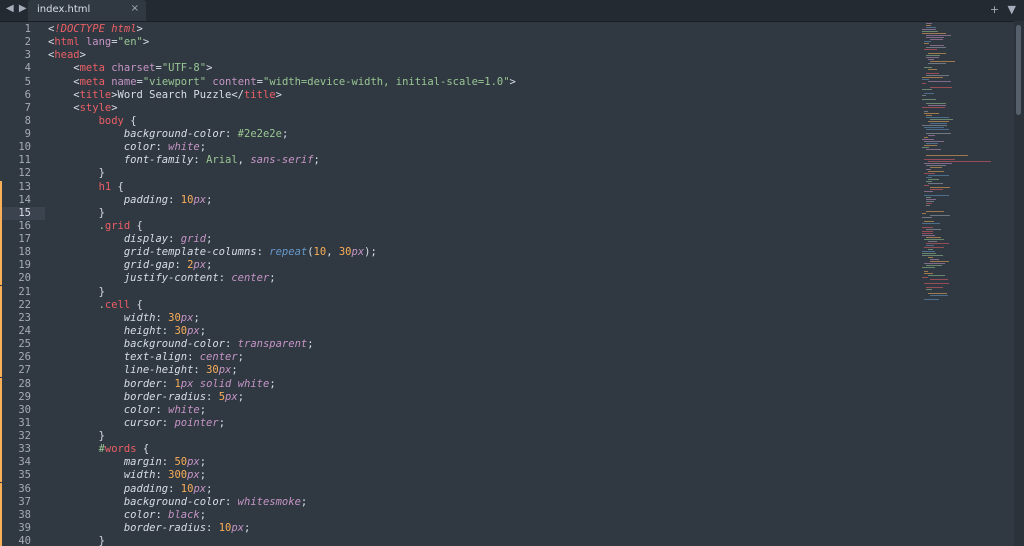 The image size is (1024, 546). What do you see at coordinates (507, 384) in the screenshot?
I see `code-line: 28 border: 1px solid white;` at bounding box center [507, 384].